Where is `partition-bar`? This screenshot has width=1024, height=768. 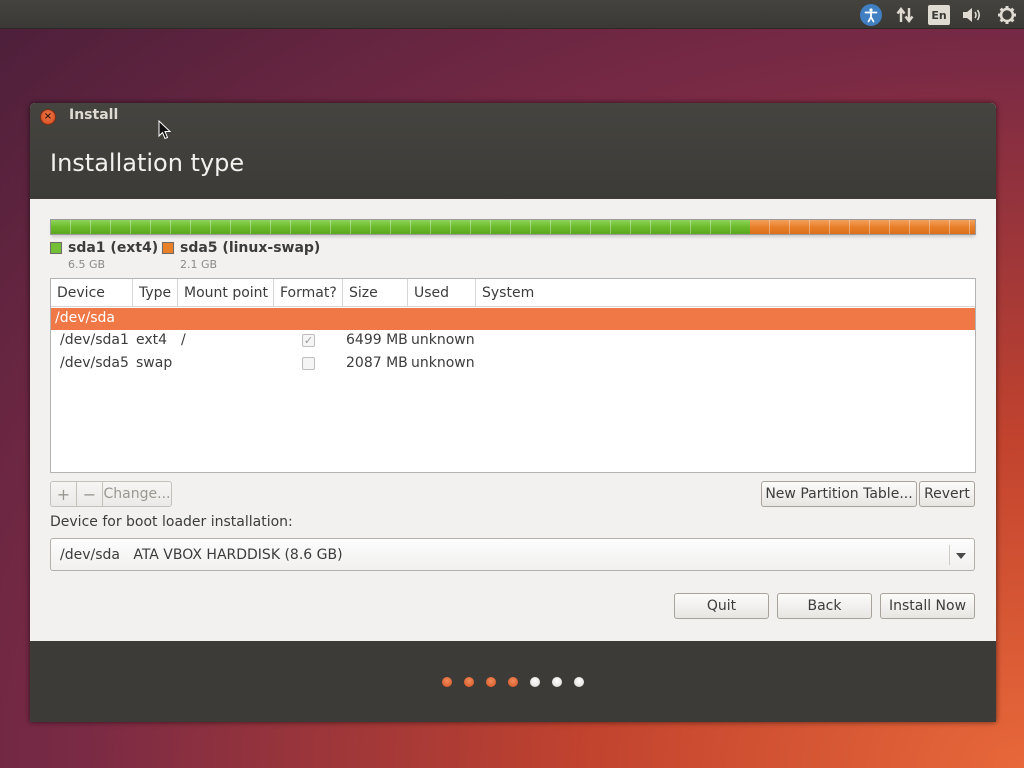
partition-bar is located at coordinates (513, 227).